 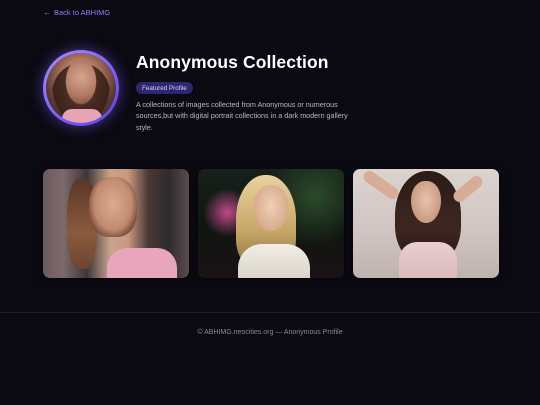 What do you see at coordinates (270, 312) in the screenshot?
I see `footer-divider` at bounding box center [270, 312].